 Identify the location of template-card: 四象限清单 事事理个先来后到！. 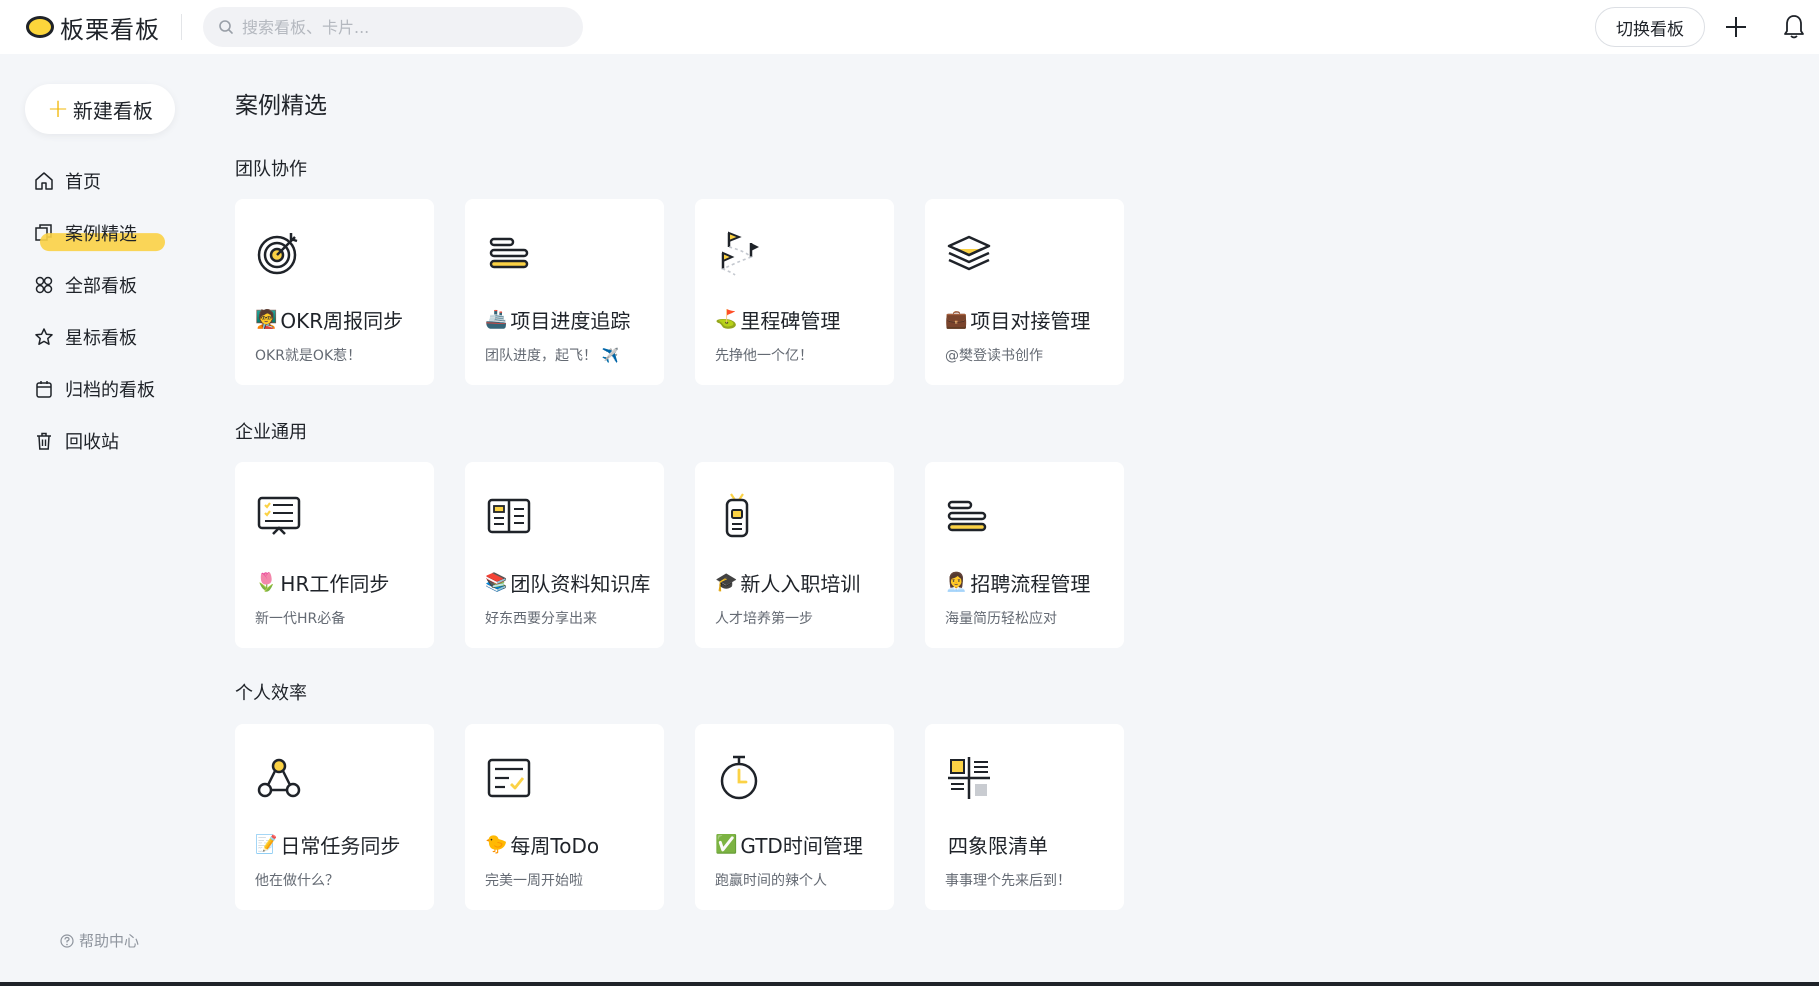
(1024, 817).